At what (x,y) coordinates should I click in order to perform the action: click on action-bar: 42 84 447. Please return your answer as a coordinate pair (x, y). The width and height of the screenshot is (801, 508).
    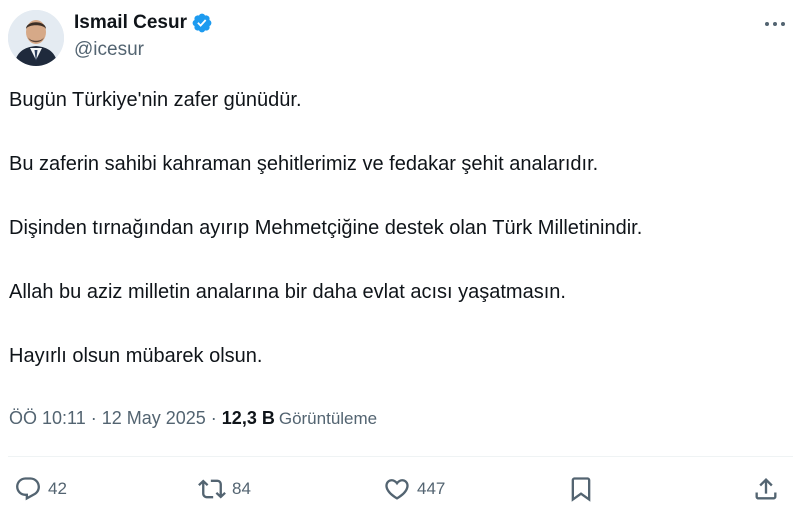
    Looking at the image, I should click on (400, 489).